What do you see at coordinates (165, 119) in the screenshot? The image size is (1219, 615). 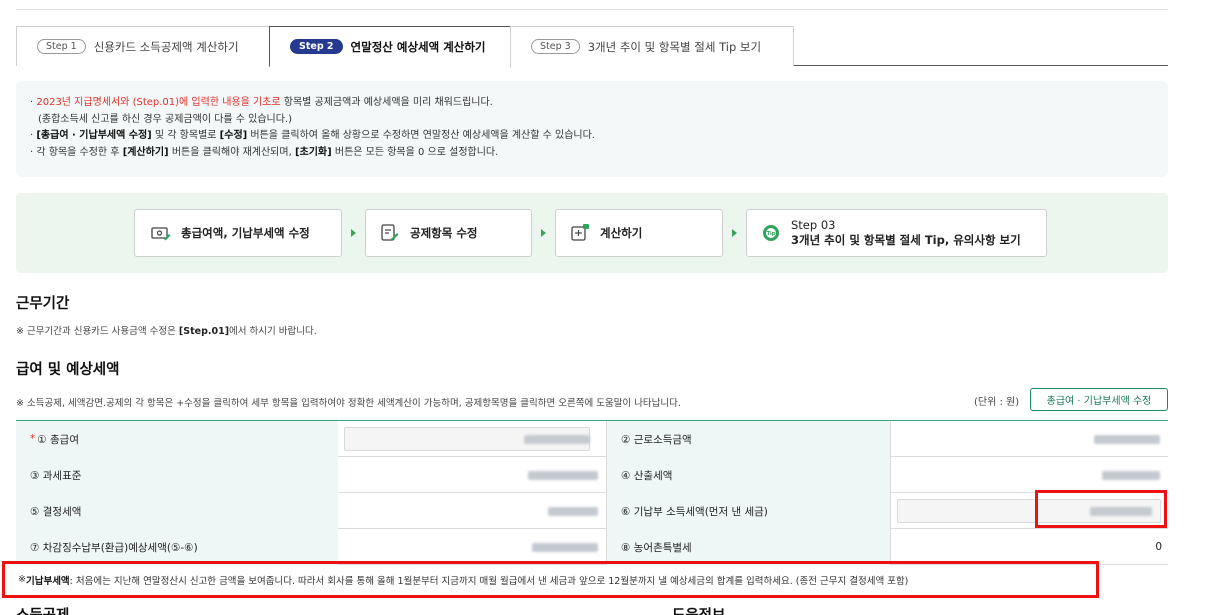 I see `notice-line-2: (종합소득세 신고를 하신 경우 공제금액이 다를 수 있습니다.)` at bounding box center [165, 119].